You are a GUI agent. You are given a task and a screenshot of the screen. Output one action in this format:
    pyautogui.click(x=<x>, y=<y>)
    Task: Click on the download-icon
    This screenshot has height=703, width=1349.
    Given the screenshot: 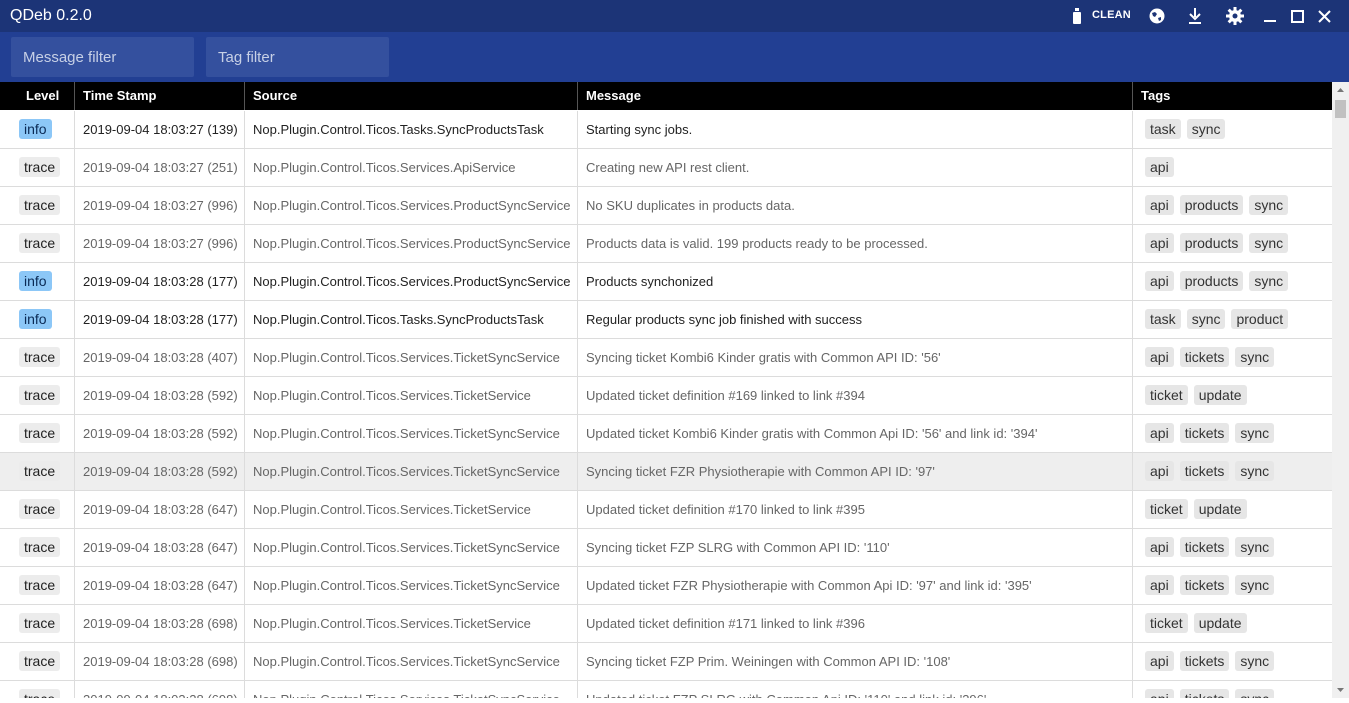 What is the action you would take?
    pyautogui.click(x=1195, y=16)
    